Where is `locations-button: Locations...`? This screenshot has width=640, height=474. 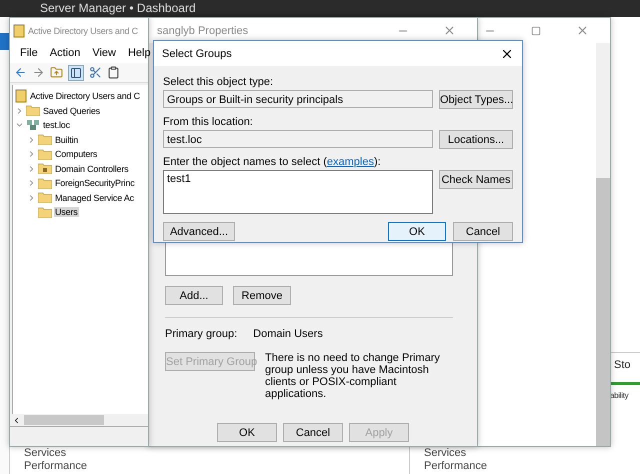
locations-button: Locations... is located at coordinates (476, 139).